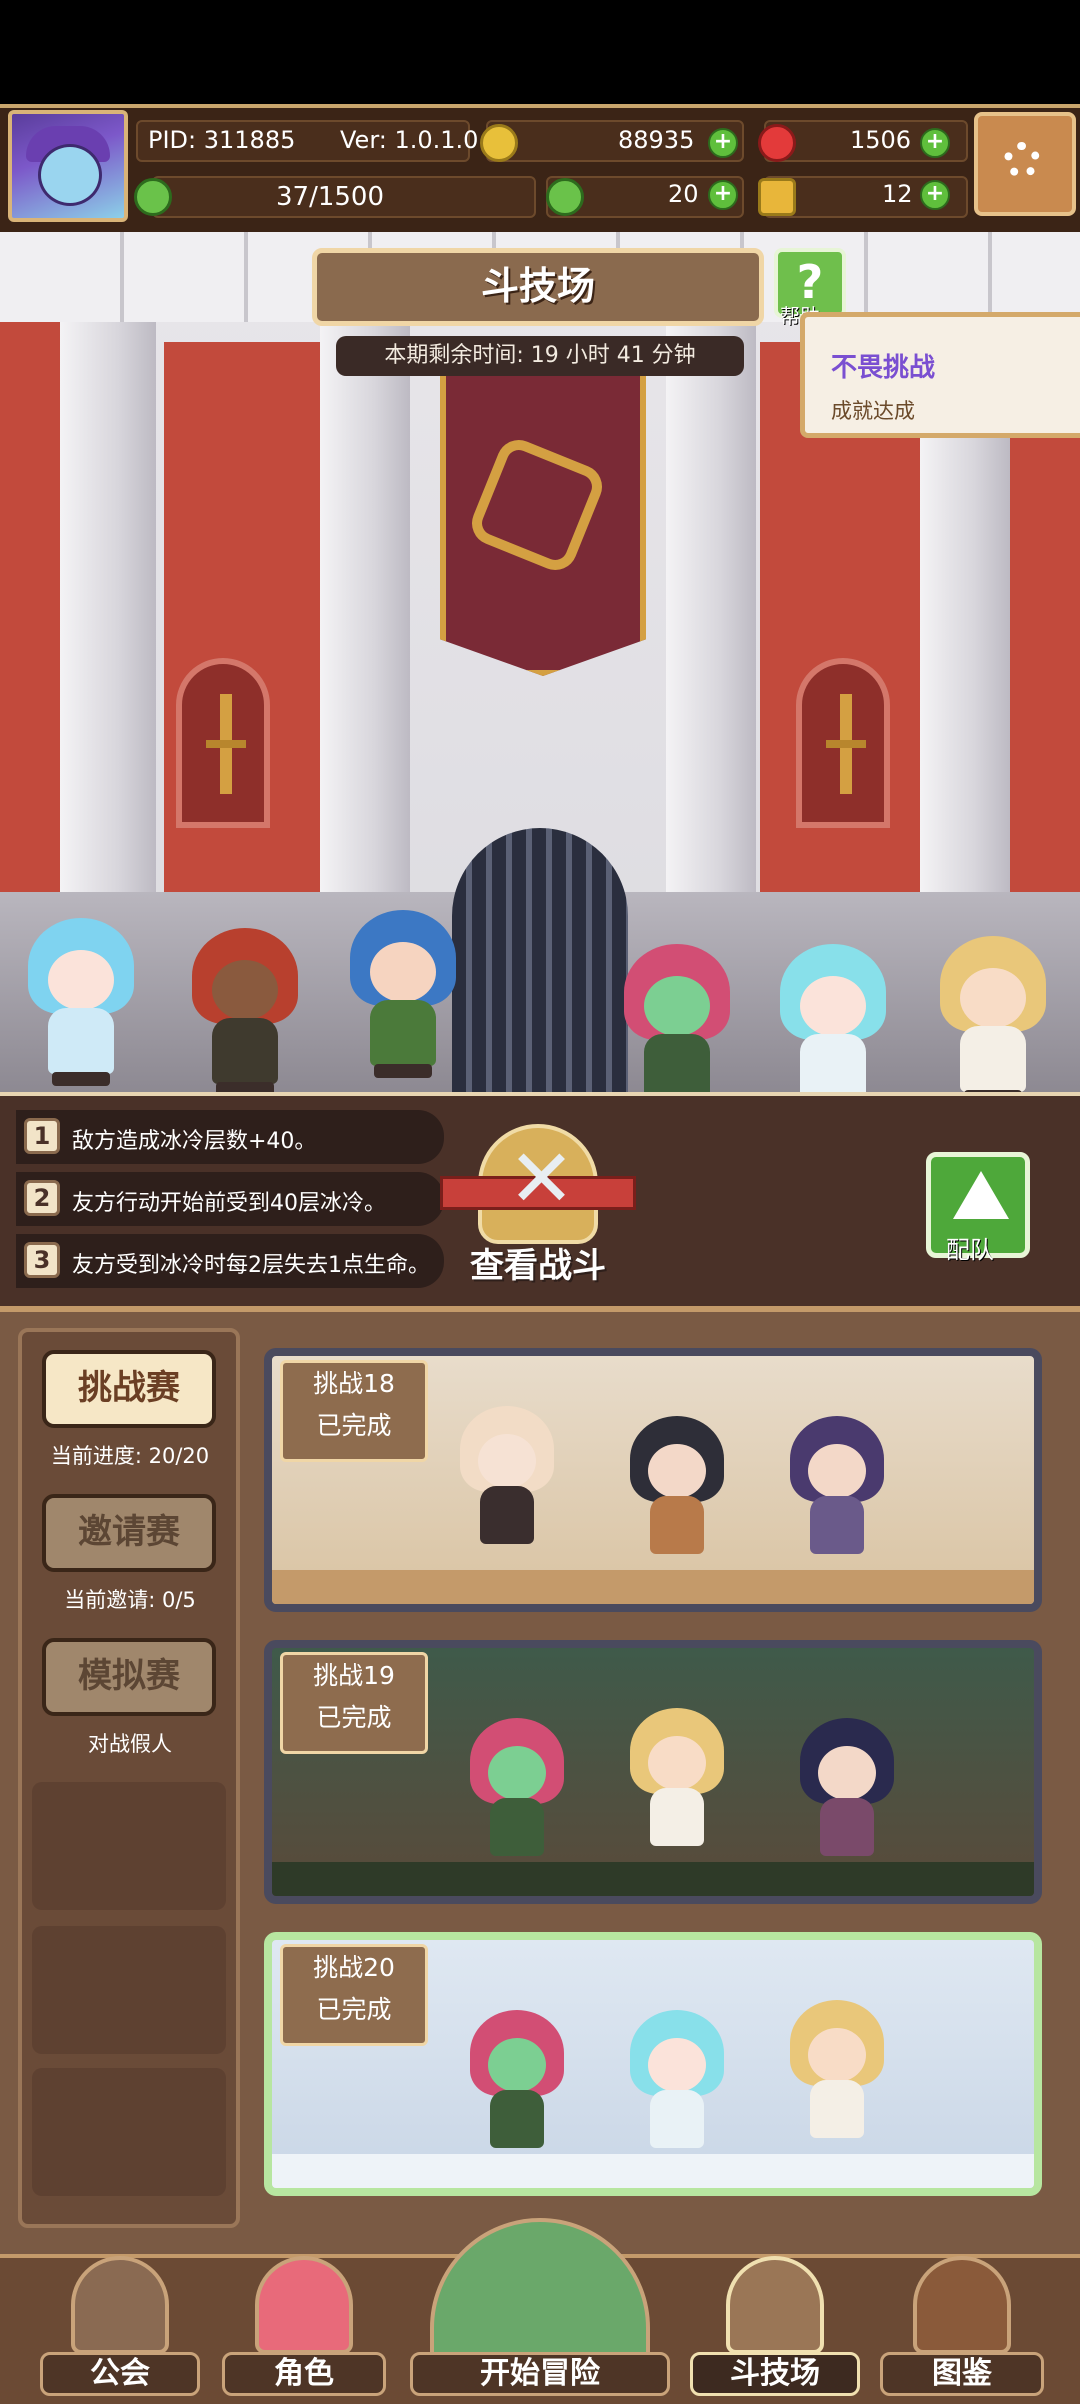 This screenshot has height=2404, width=1080. I want to click on invite-count: 当前邀请: 0/5, so click(130, 1600).